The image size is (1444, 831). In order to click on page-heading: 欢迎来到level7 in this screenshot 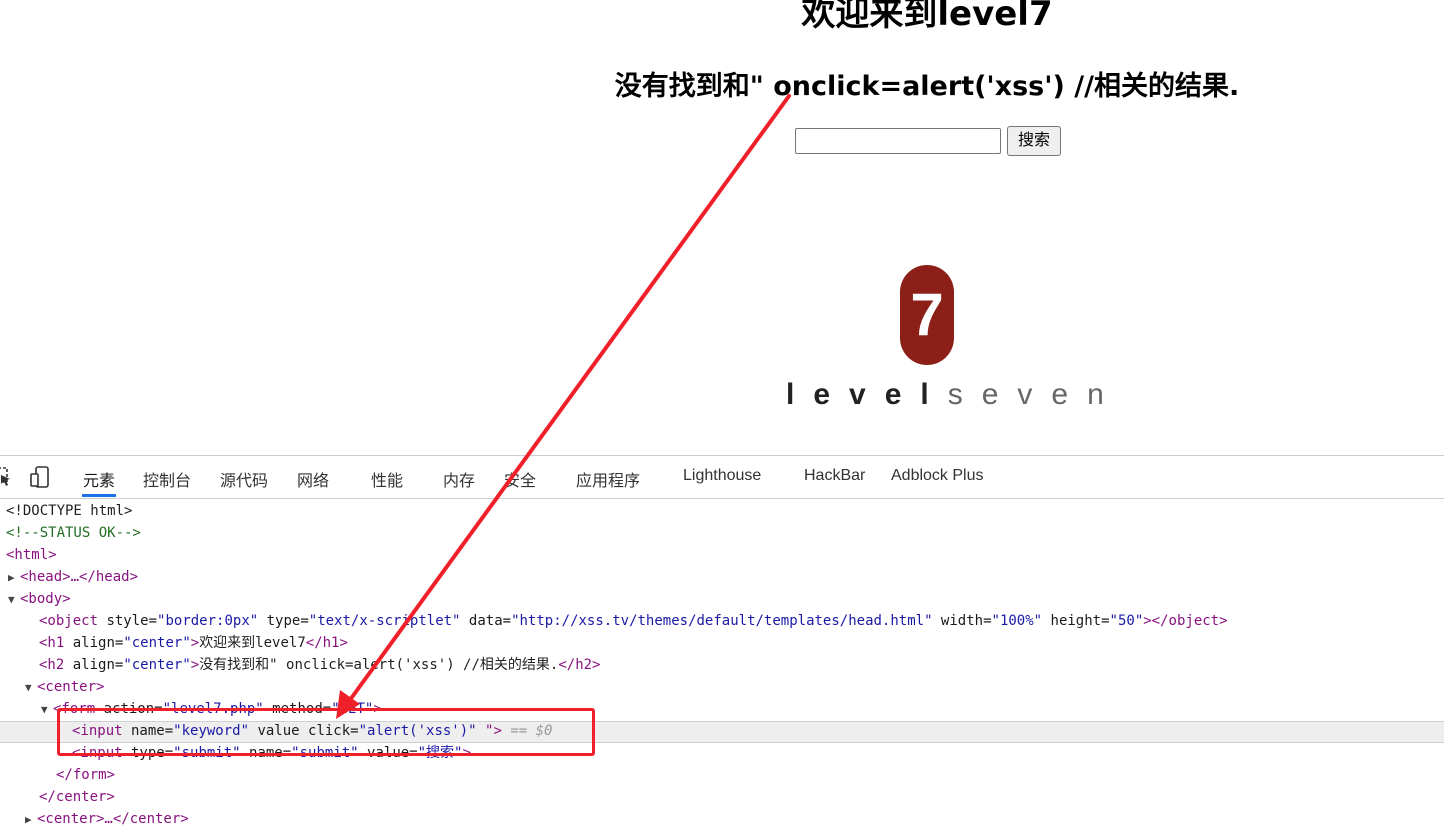, I will do `click(927, 17)`.